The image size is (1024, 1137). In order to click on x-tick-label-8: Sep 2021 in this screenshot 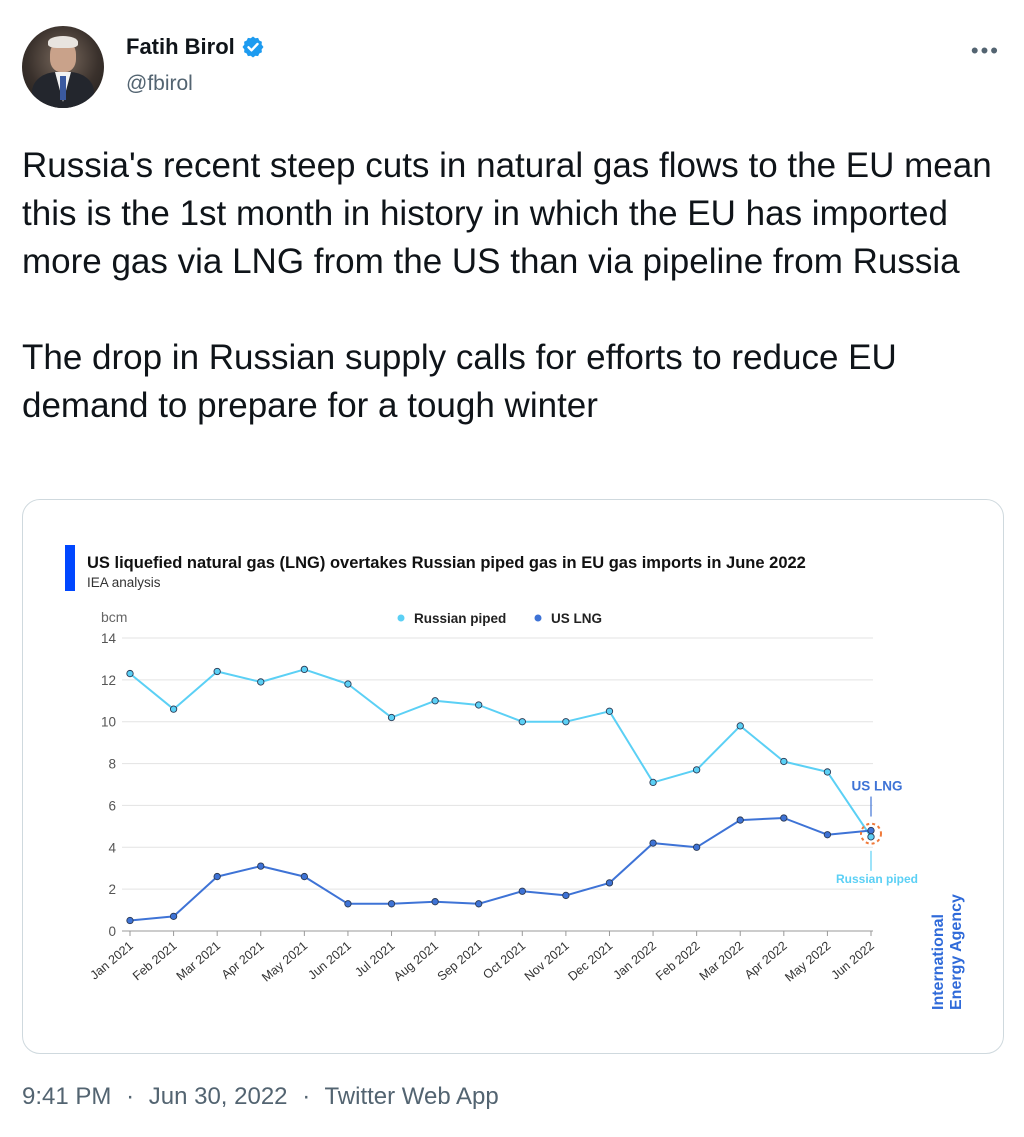, I will do `click(460, 961)`.